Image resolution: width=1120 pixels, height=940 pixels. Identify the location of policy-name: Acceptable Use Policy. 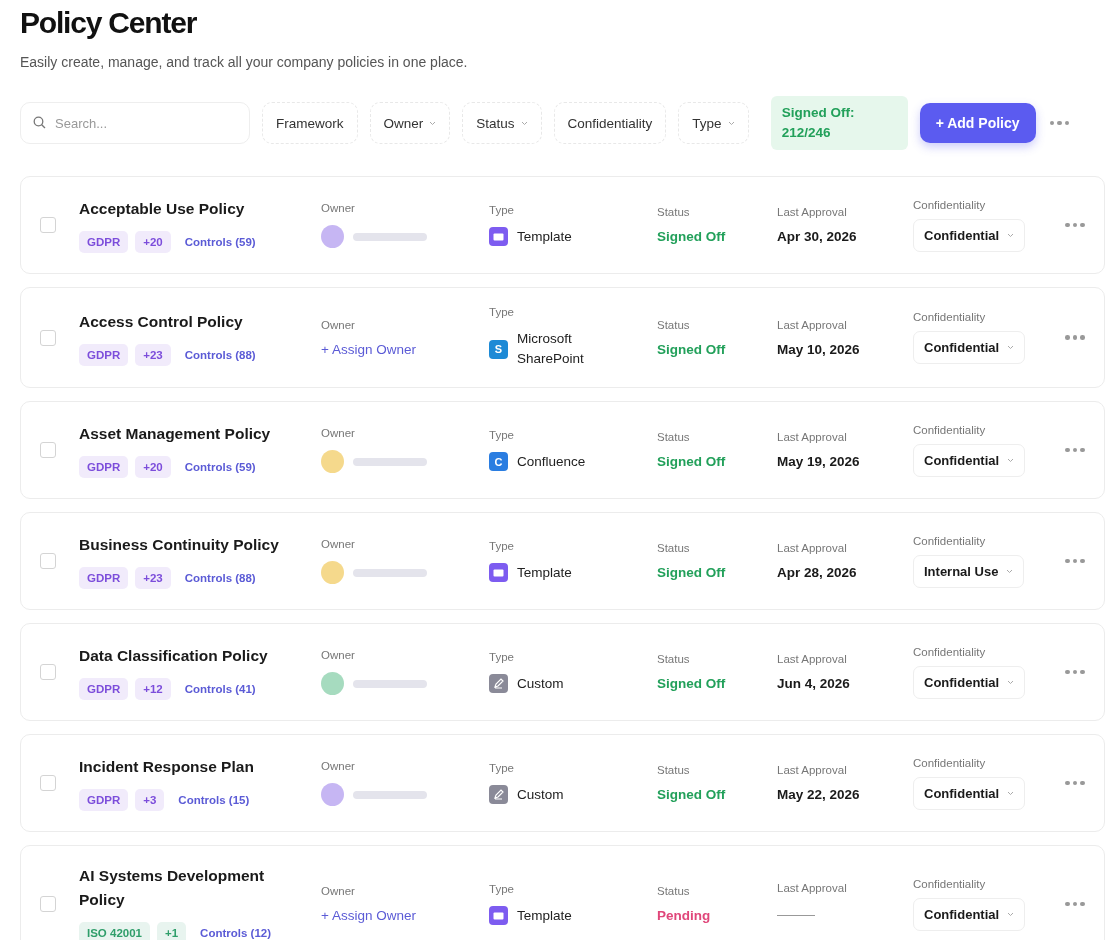
(162, 209).